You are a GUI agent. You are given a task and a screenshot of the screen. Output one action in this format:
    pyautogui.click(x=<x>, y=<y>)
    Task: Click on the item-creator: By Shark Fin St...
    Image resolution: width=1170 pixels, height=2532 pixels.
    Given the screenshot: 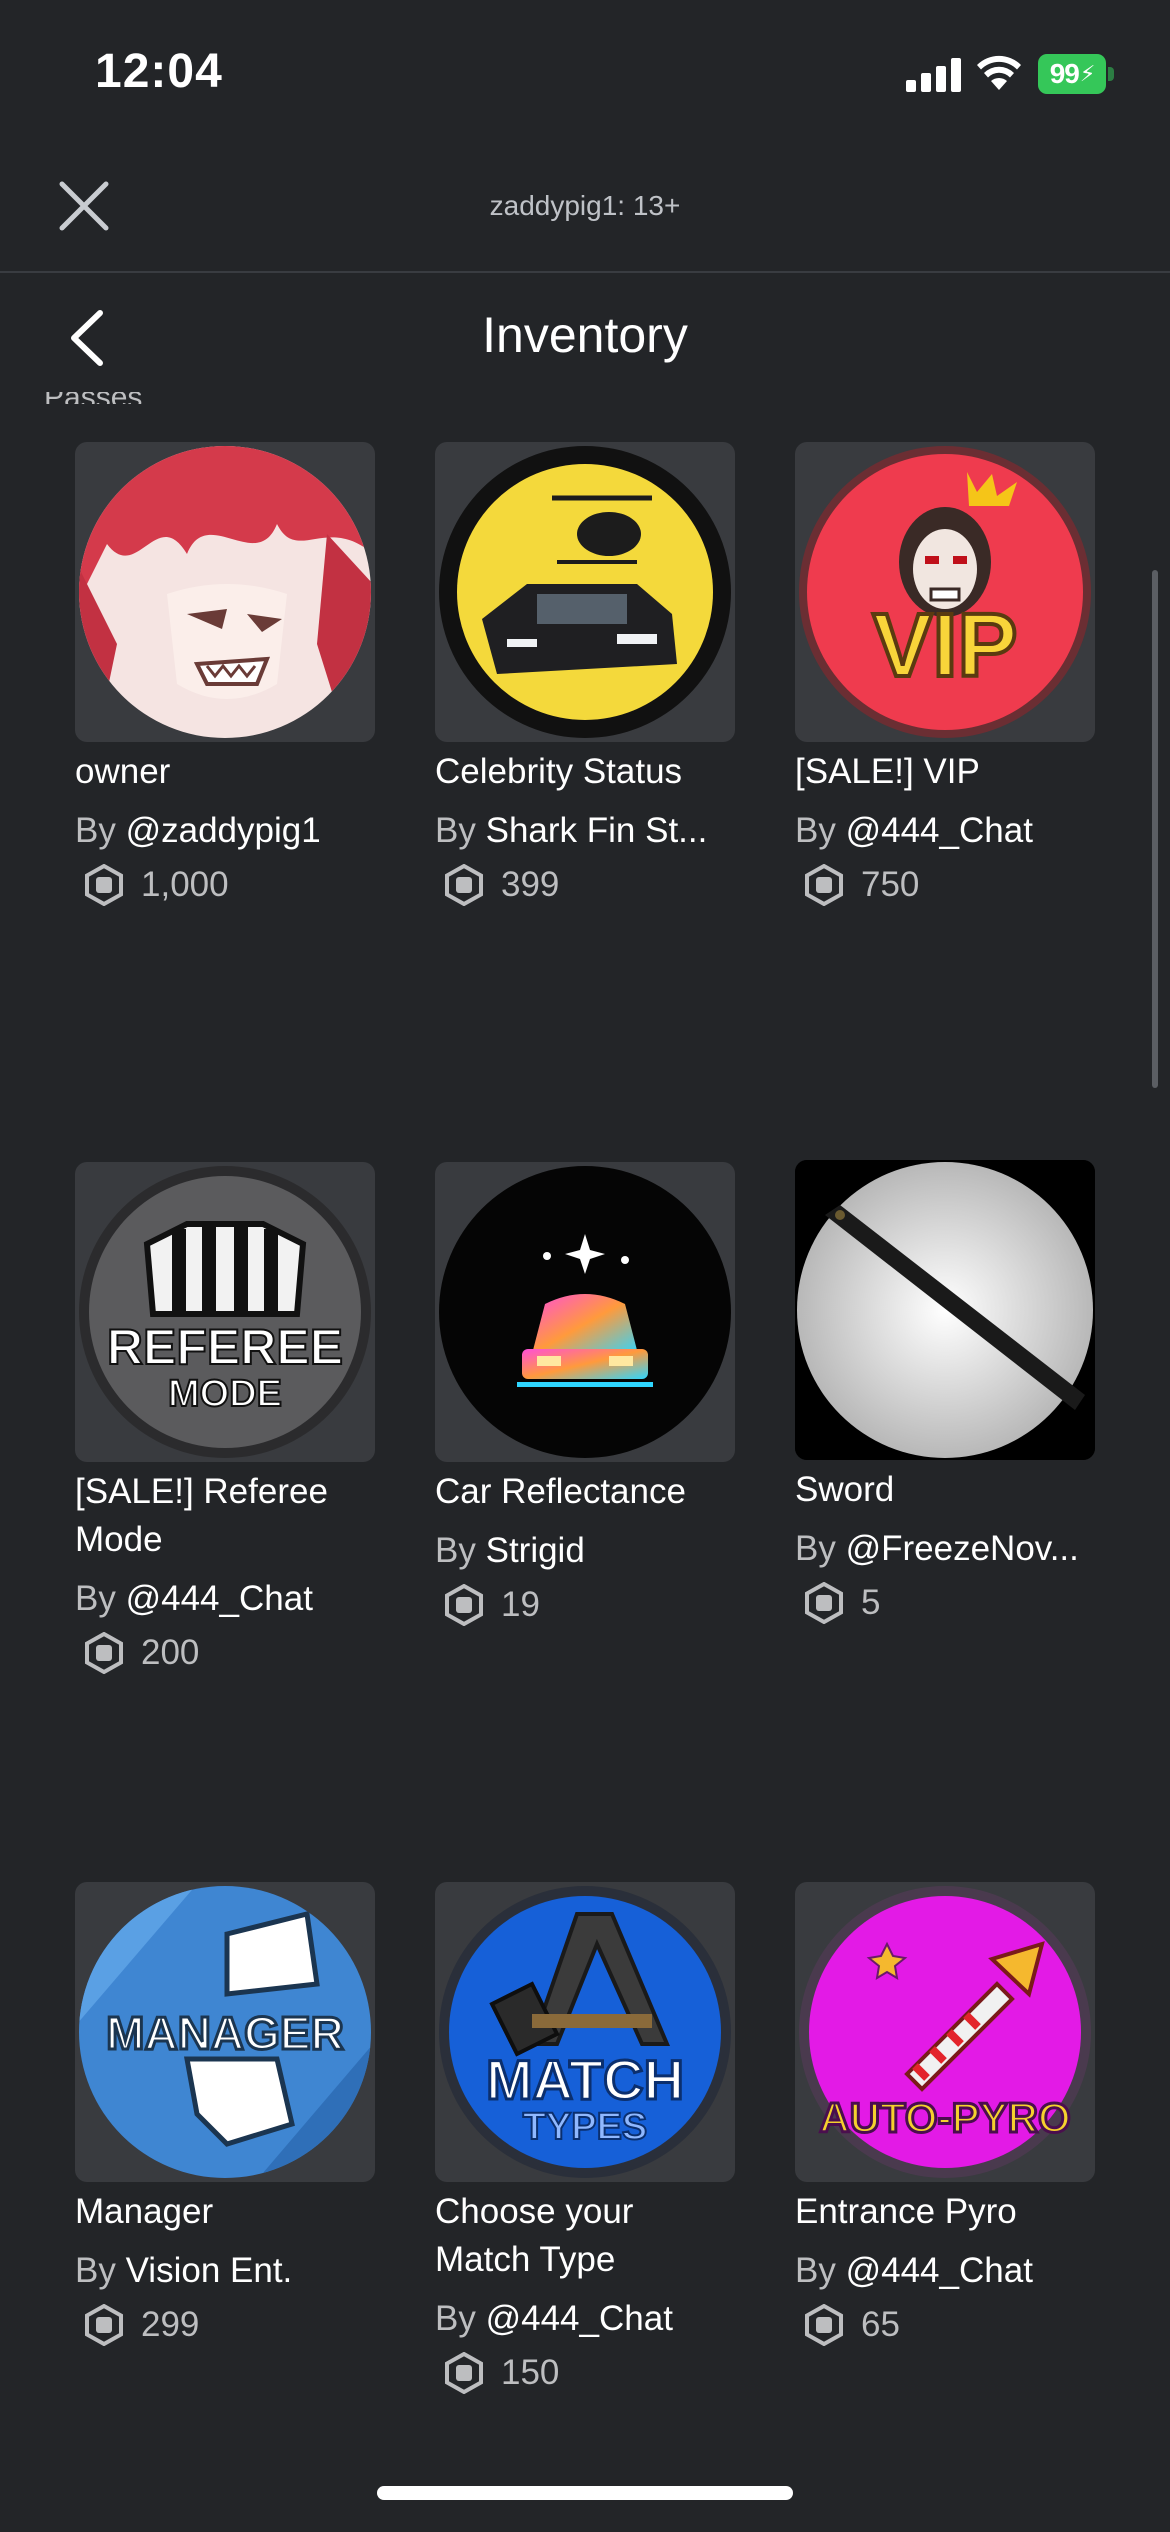 What is the action you would take?
    pyautogui.click(x=585, y=831)
    